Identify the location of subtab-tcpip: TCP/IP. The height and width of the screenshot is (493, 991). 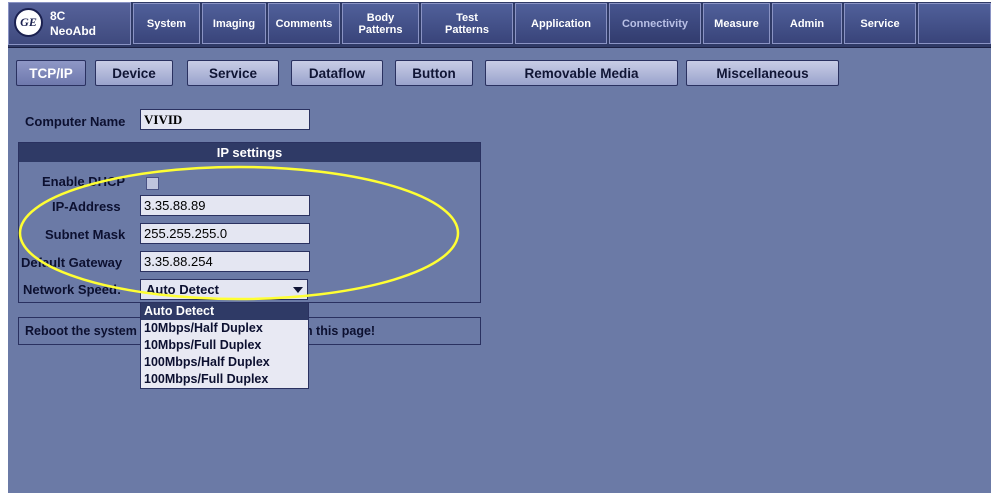
(51, 73).